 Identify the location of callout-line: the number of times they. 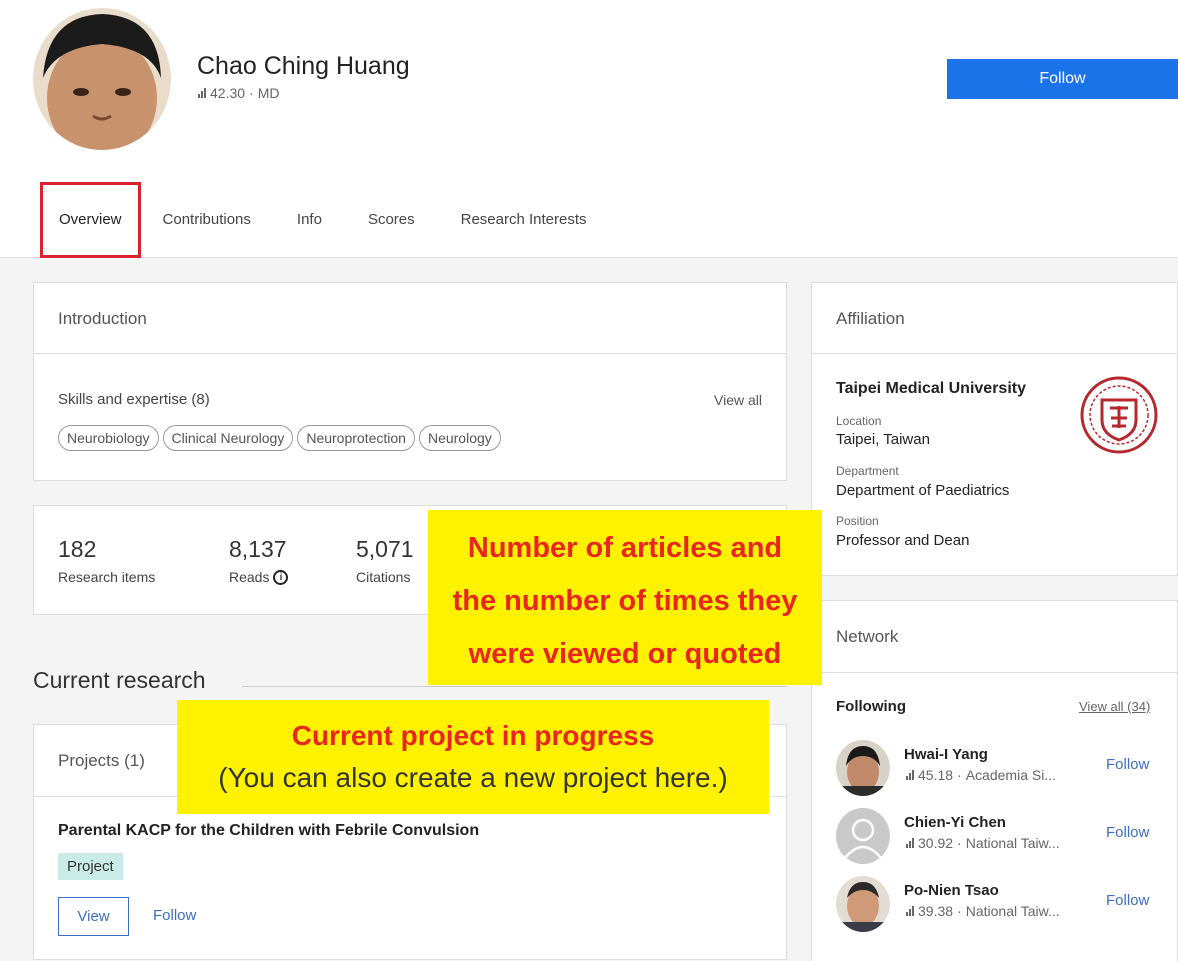
(625, 601).